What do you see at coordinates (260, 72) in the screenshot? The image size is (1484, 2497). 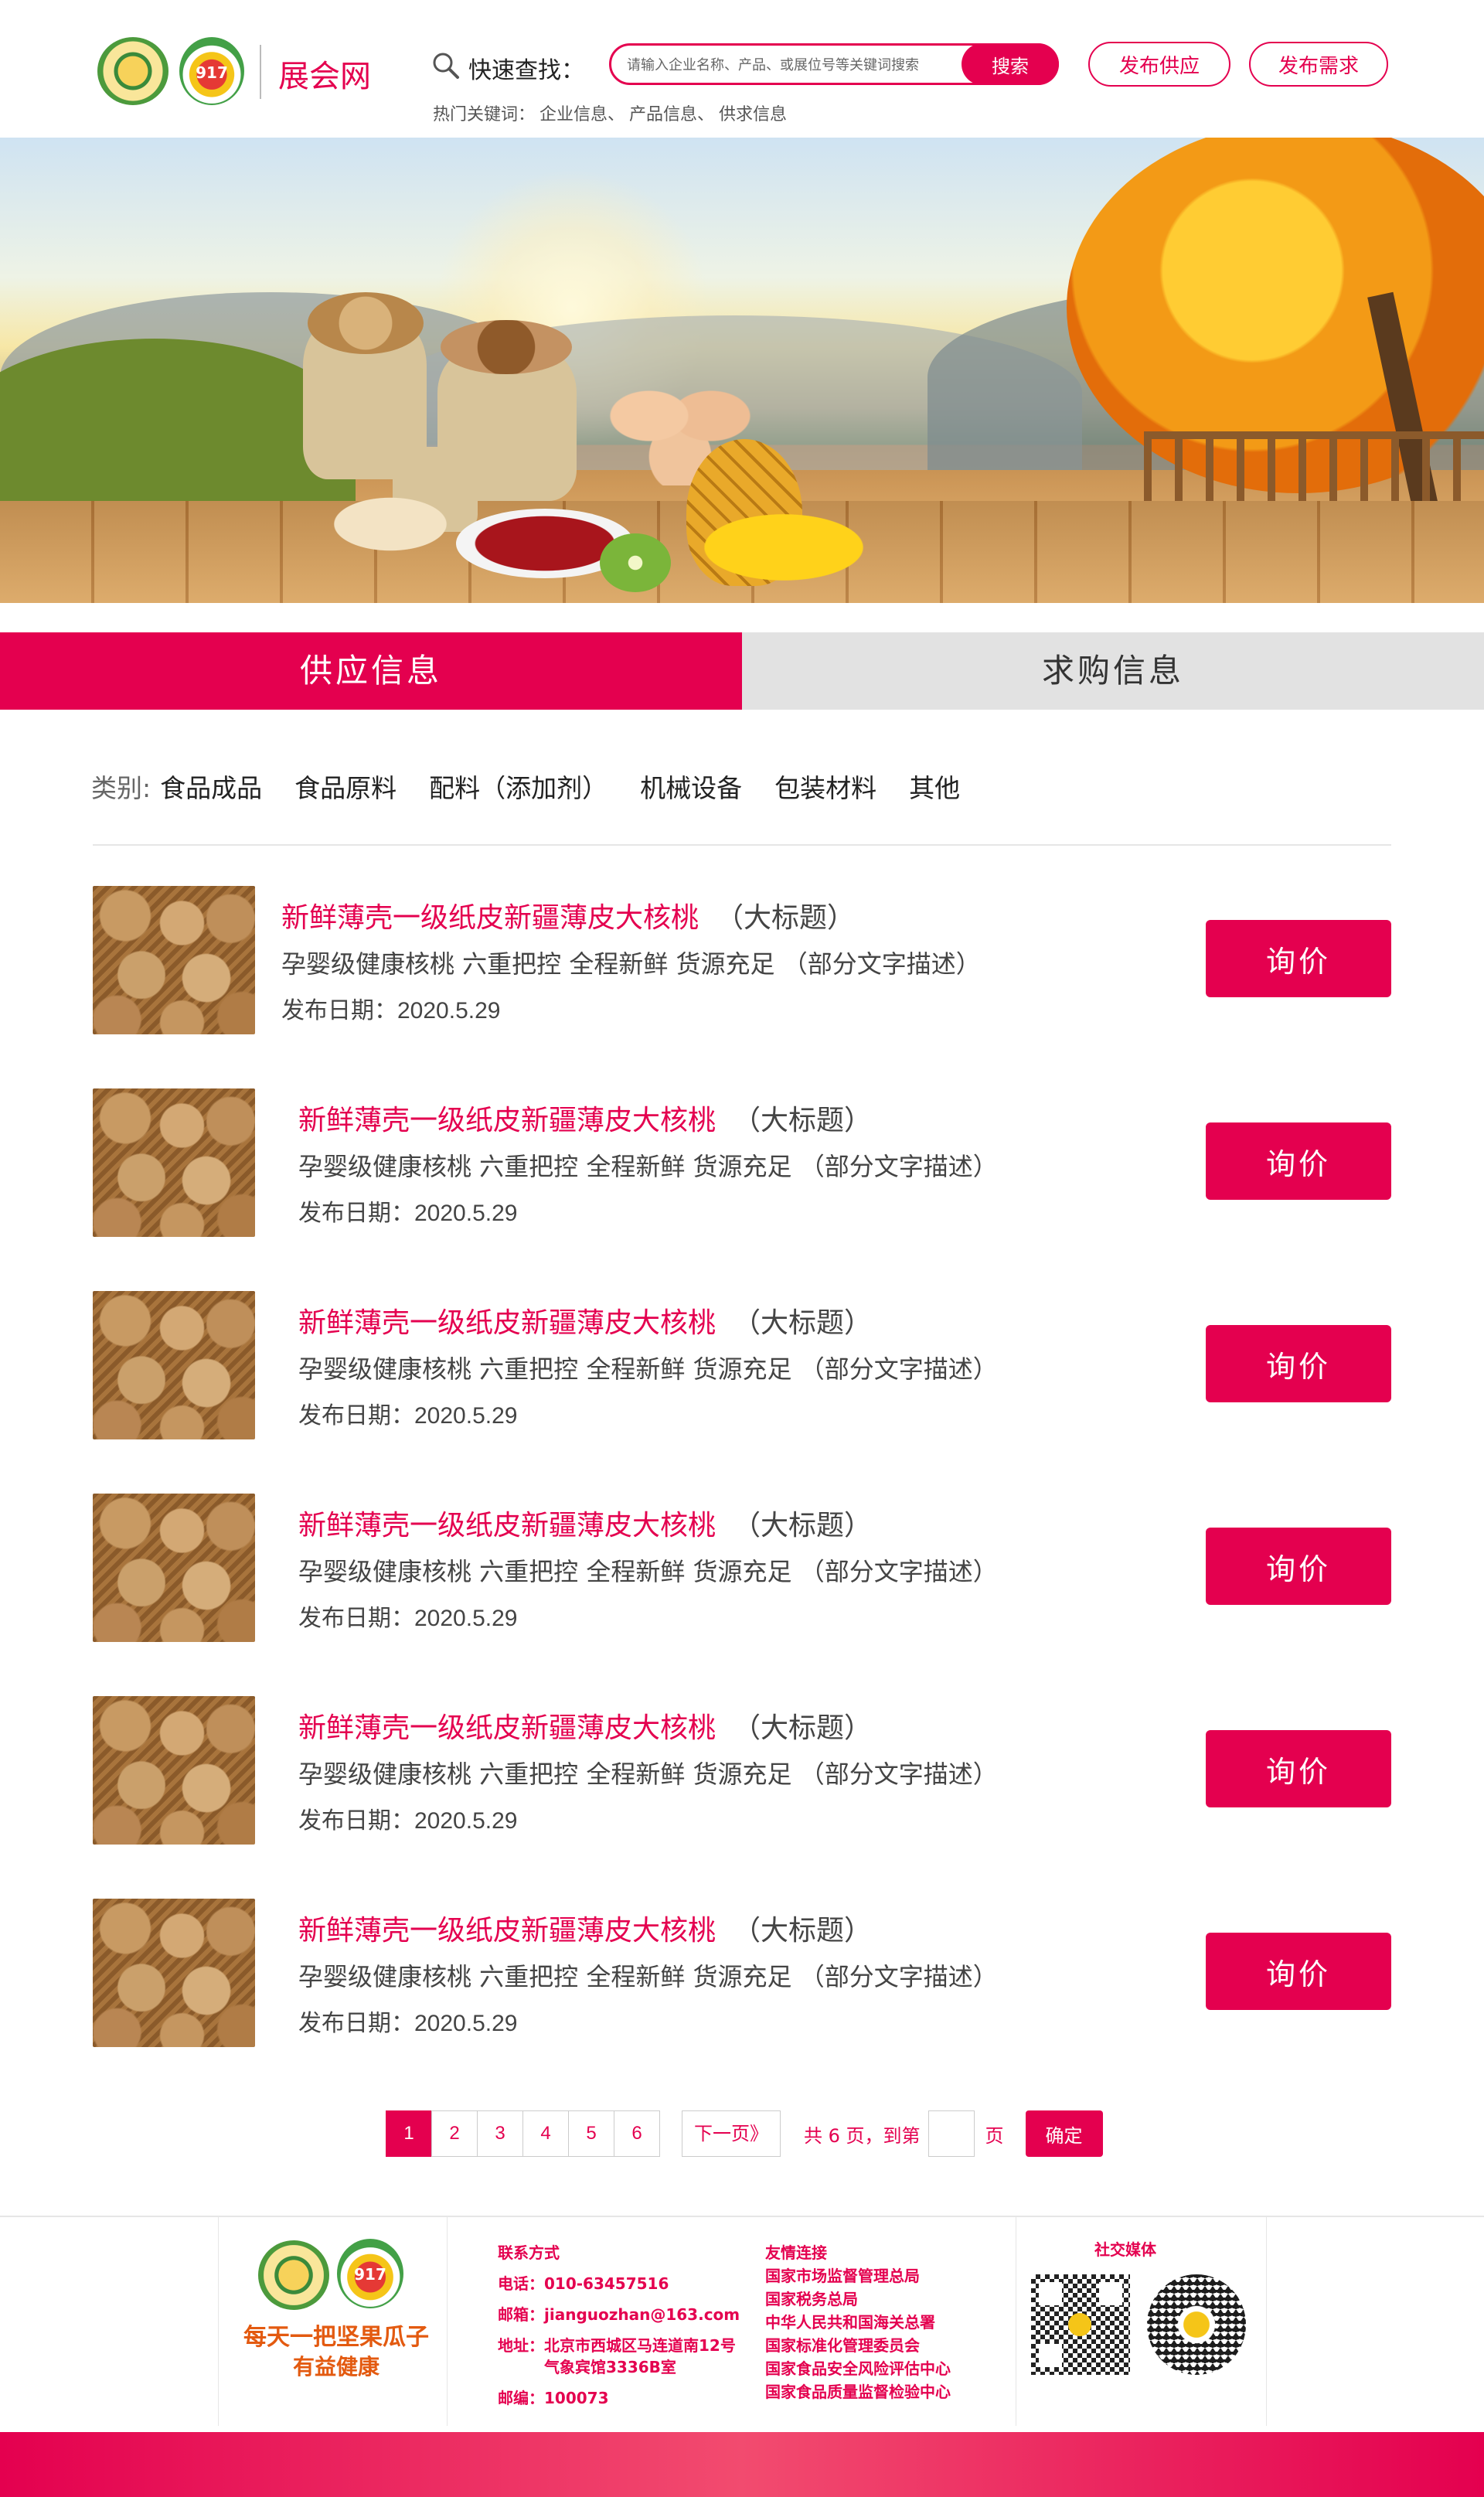 I see `logo-divider` at bounding box center [260, 72].